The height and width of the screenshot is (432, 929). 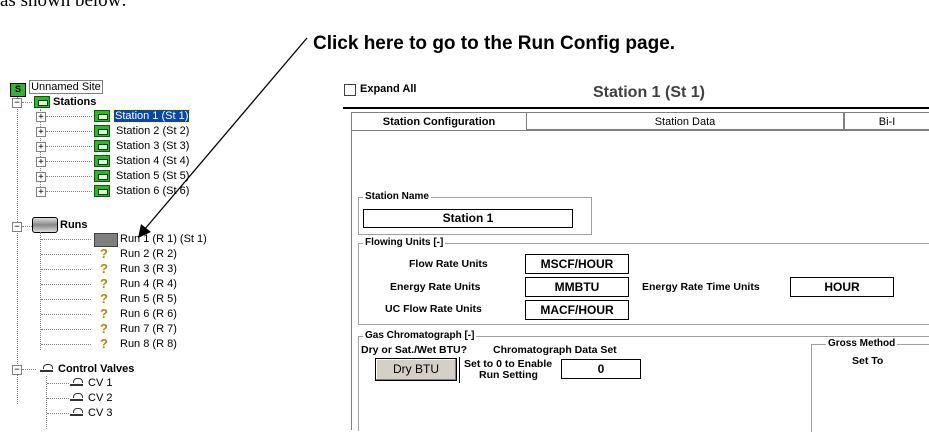 I want to click on tree-station-2: Station 2 (St 2), so click(x=152, y=131).